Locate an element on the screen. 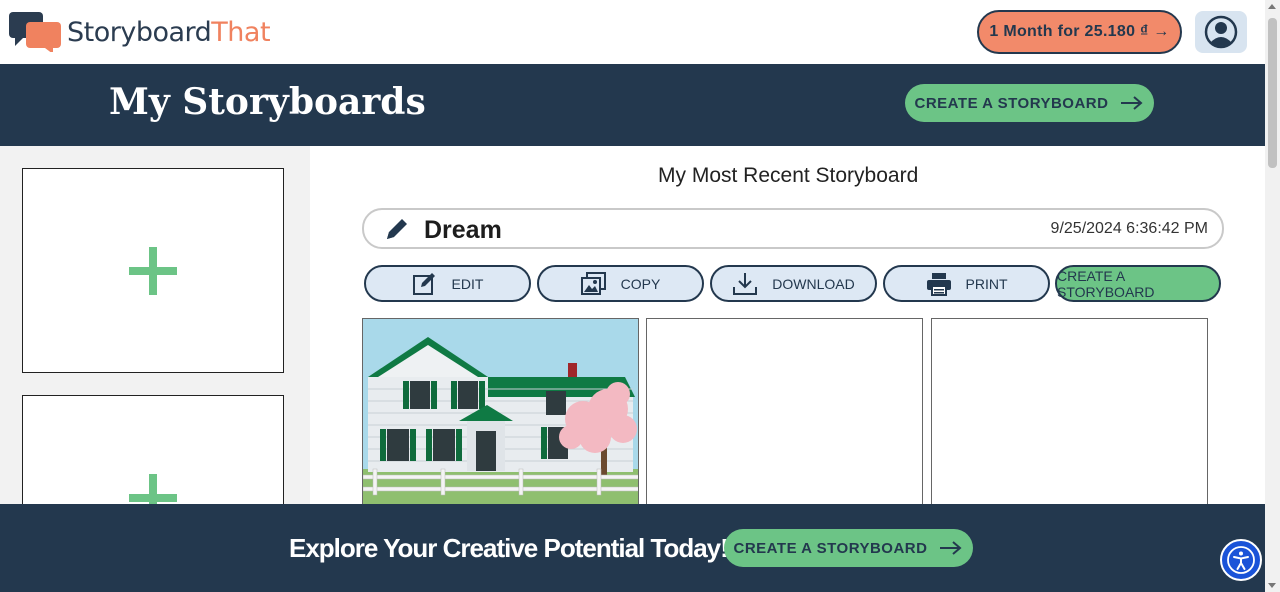 This screenshot has height=592, width=1280. logo-text: StoryboardThat is located at coordinates (169, 32).